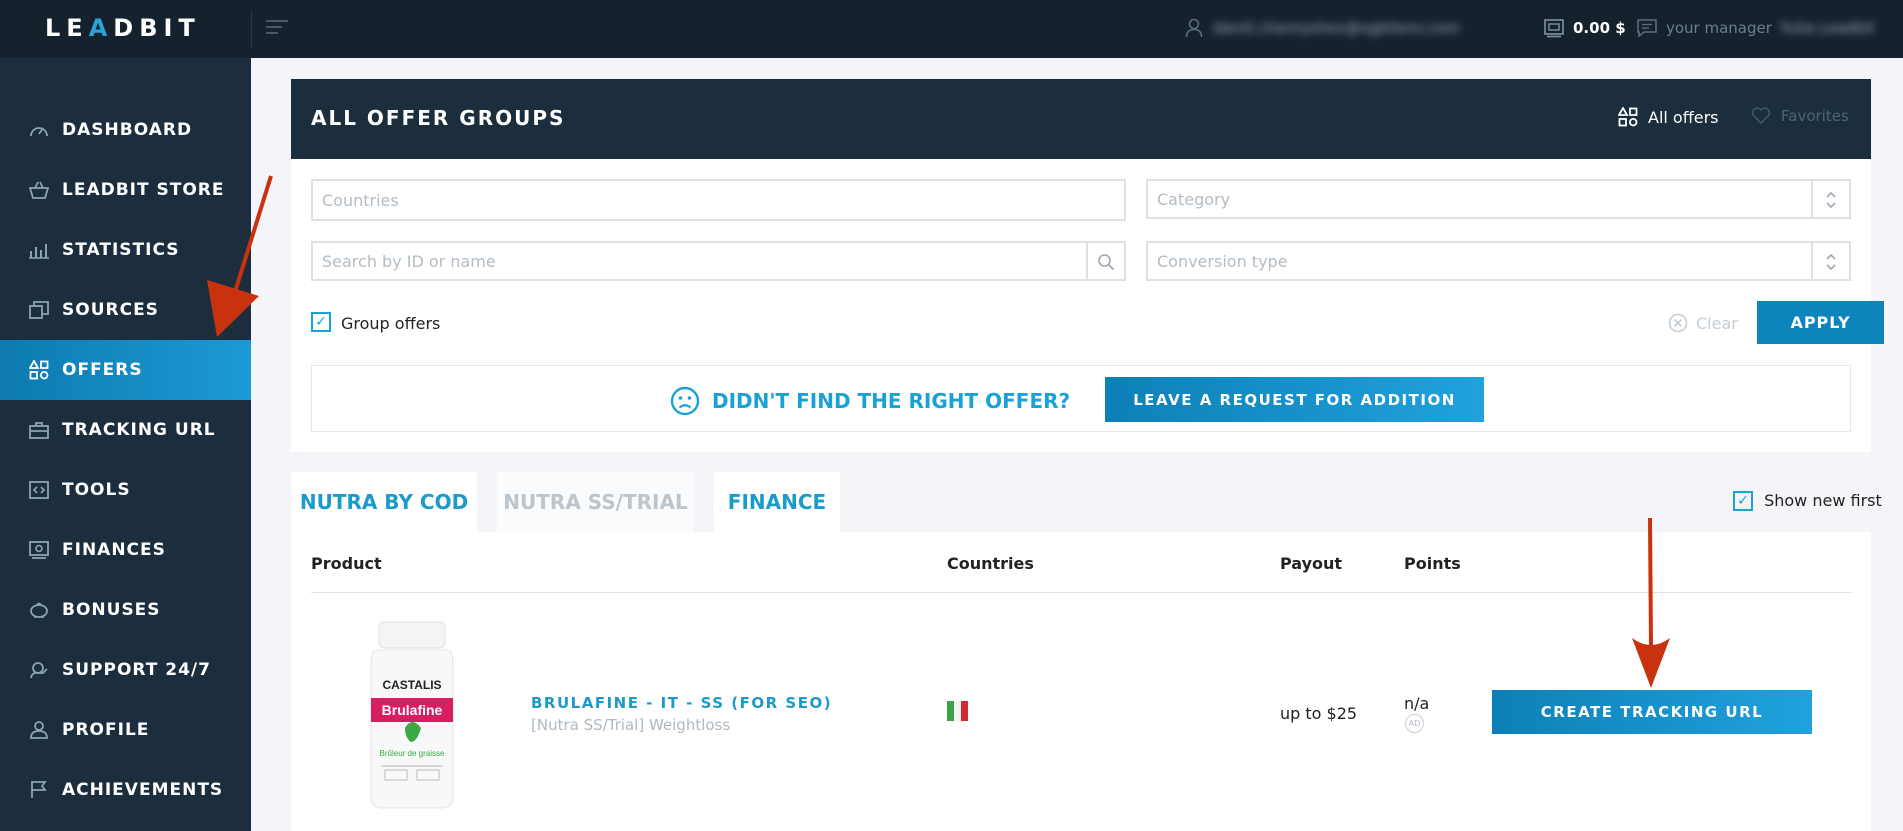 The image size is (1903, 831). Describe the element at coordinates (39, 430) in the screenshot. I see `briefcase-icon` at that location.